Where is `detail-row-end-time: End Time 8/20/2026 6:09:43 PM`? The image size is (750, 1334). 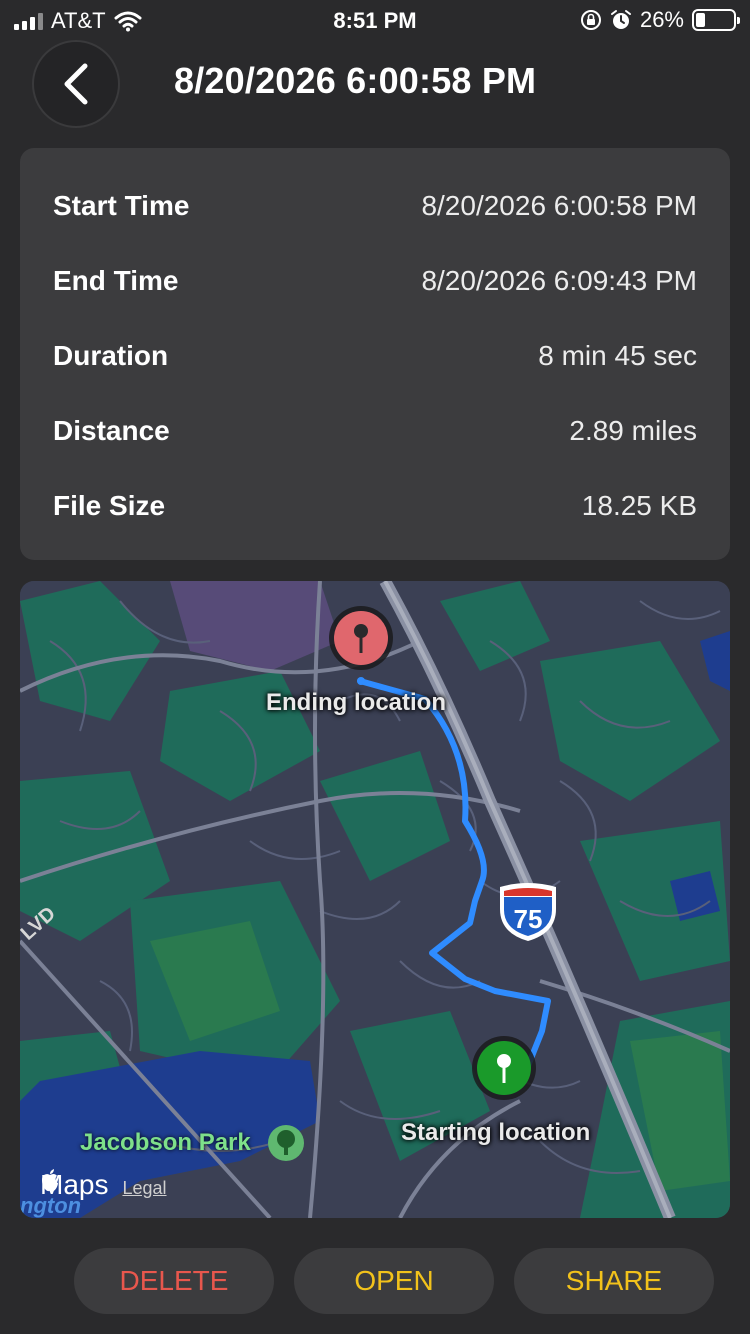
detail-row-end-time: End Time 8/20/2026 6:09:43 PM is located at coordinates (375, 280).